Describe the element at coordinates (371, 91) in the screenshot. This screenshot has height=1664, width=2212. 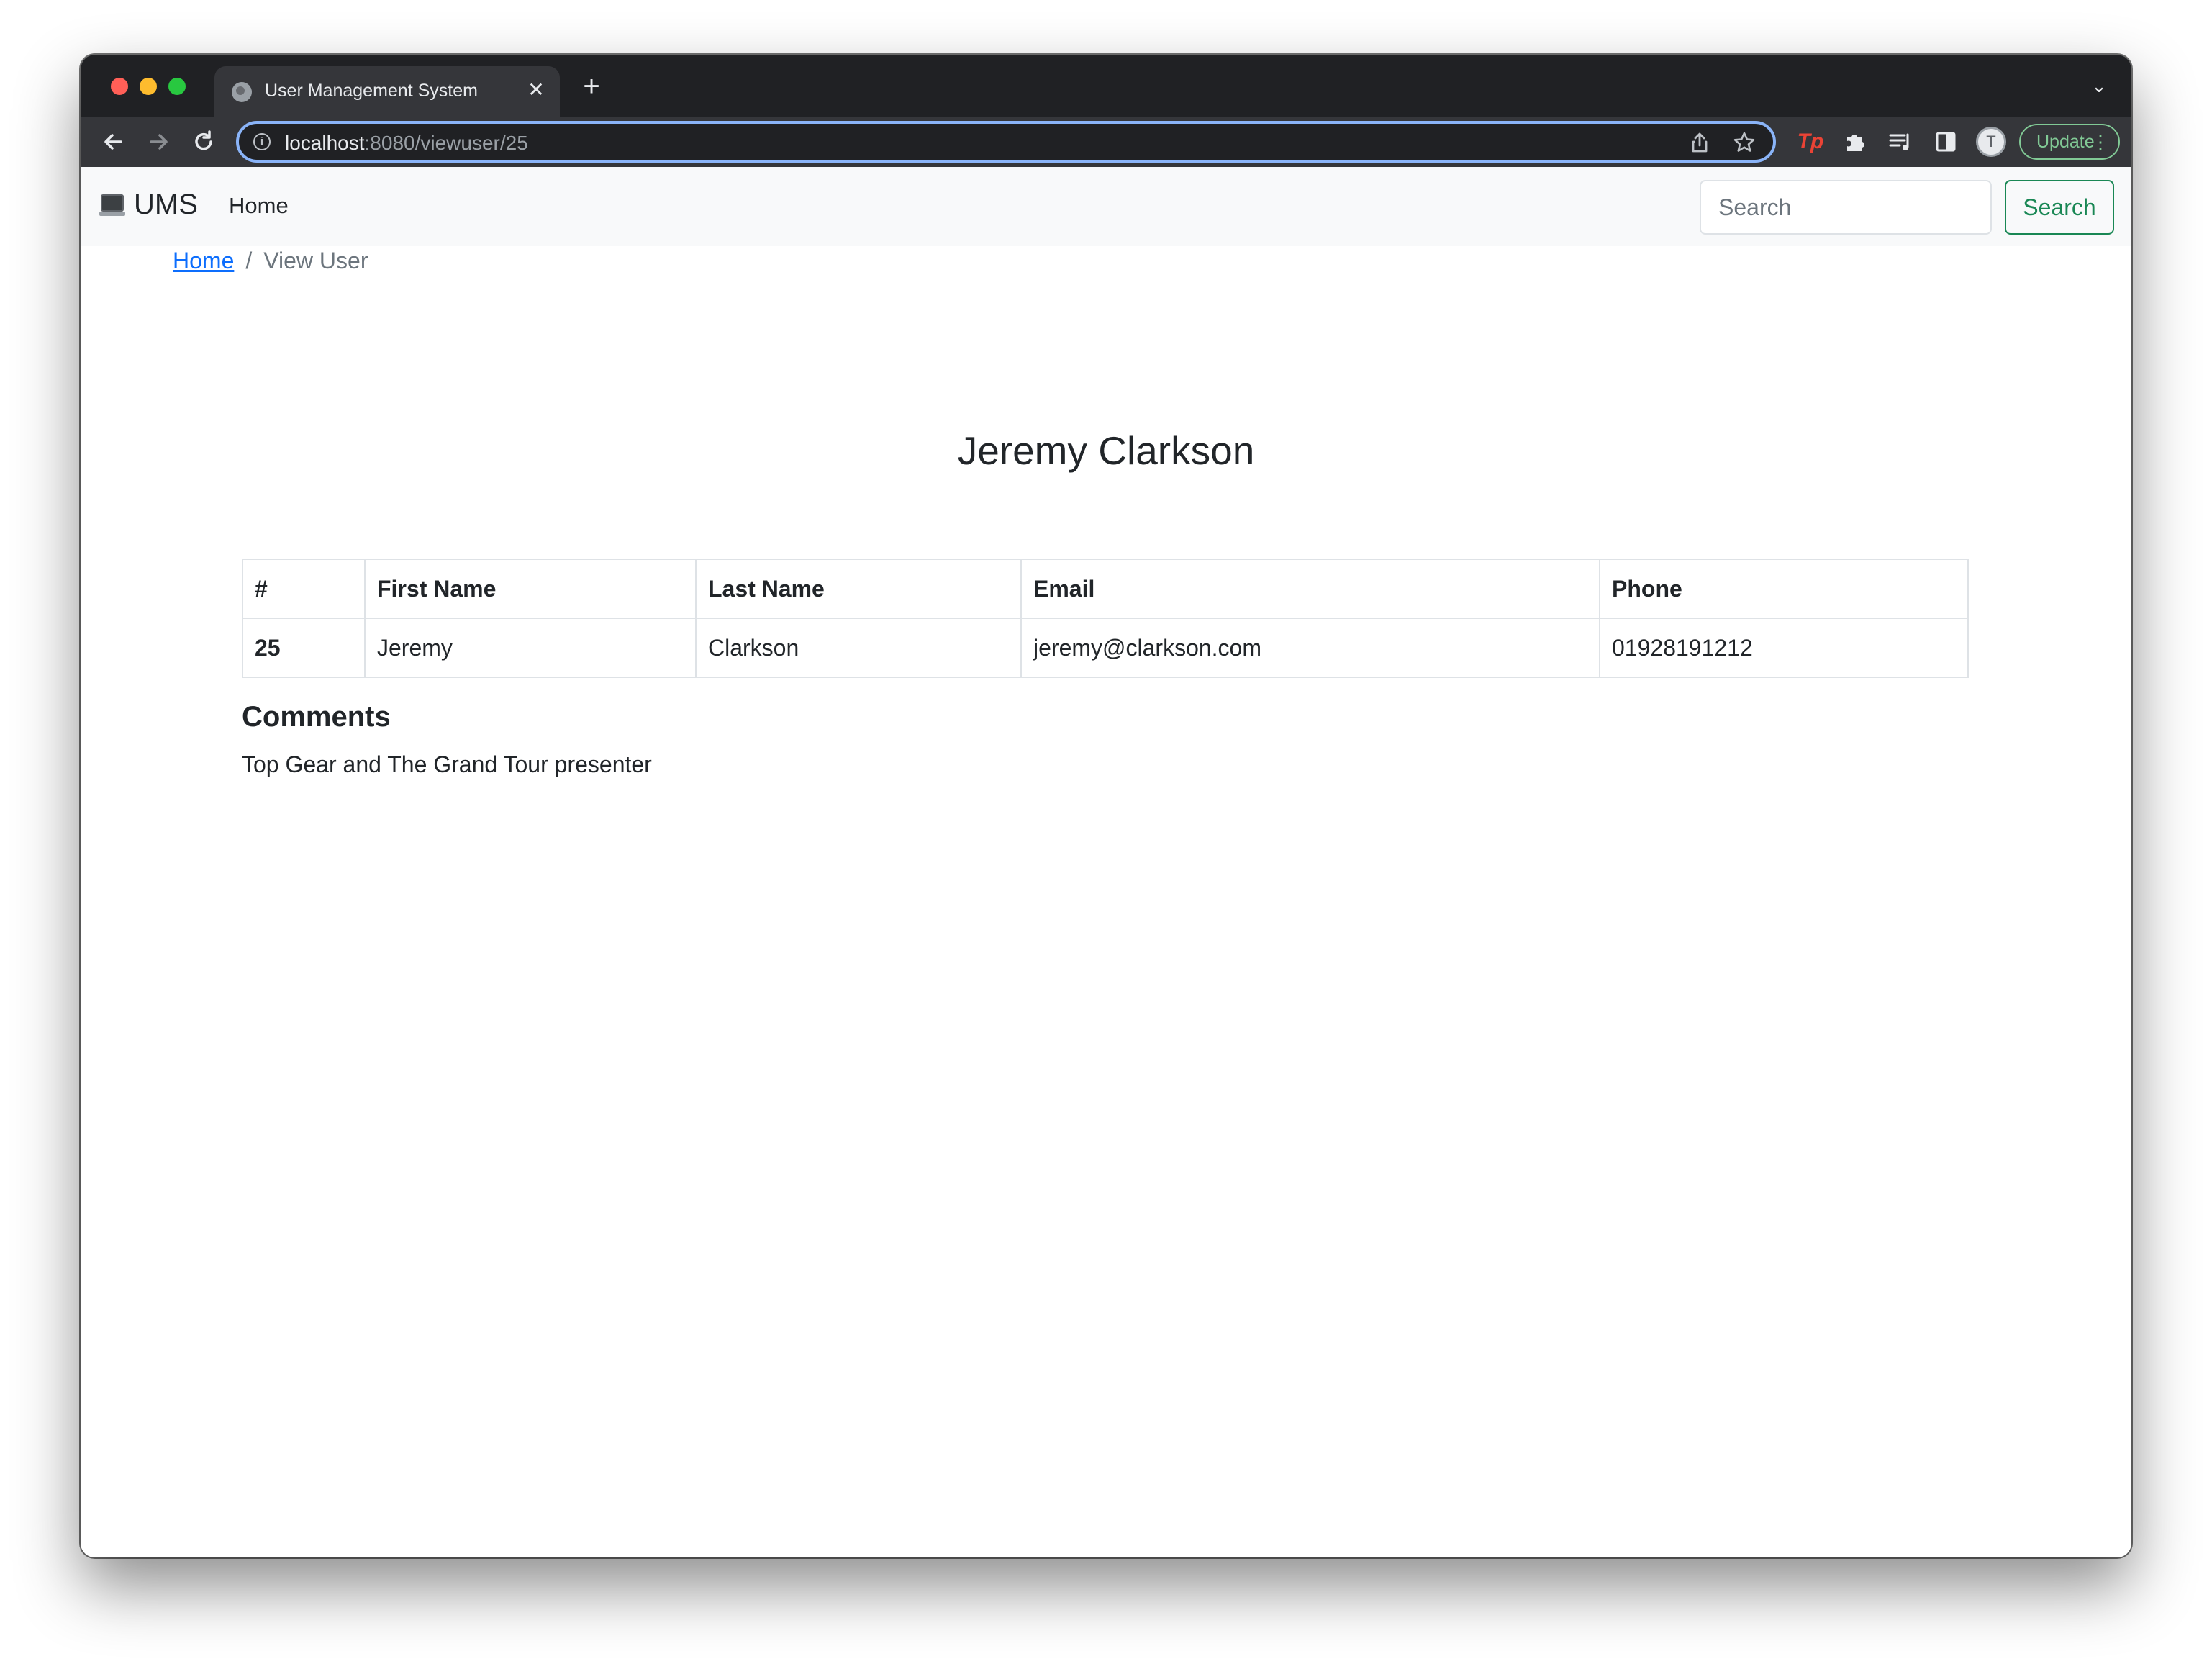
I see `tab-title: User Management System` at that location.